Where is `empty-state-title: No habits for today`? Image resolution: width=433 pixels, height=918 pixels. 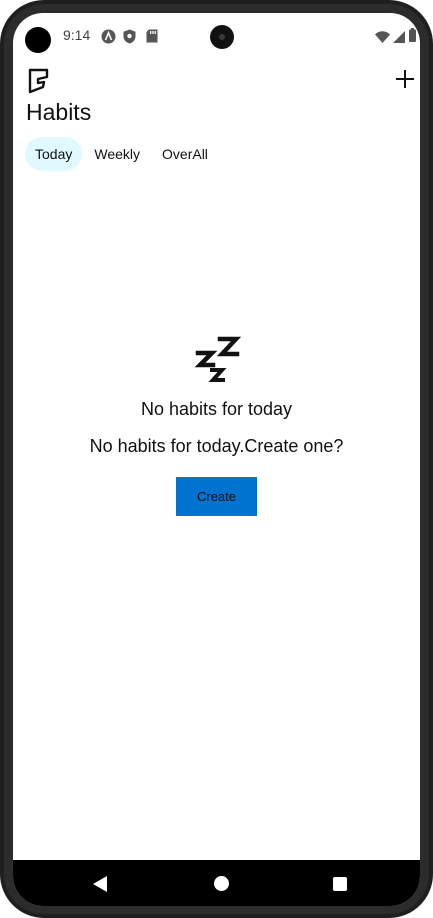 empty-state-title: No habits for today is located at coordinates (216, 409).